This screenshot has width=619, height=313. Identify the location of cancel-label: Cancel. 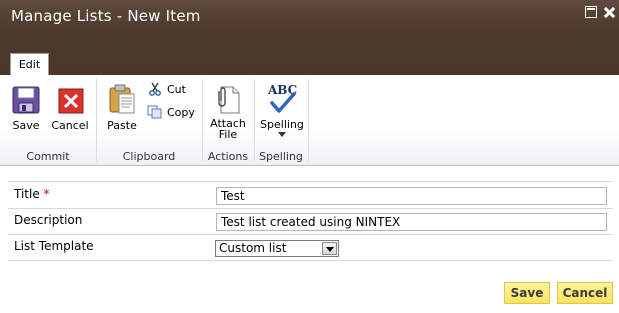
(70, 125).